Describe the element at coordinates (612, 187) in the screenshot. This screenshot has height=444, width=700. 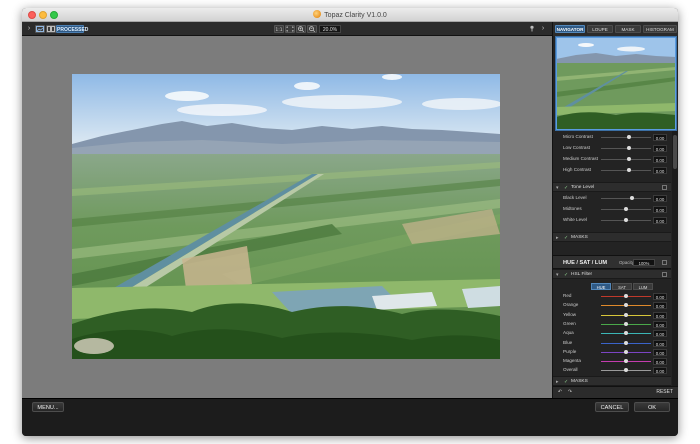
I see `tone-level-section: ▾ ✓ Tone Level` at that location.